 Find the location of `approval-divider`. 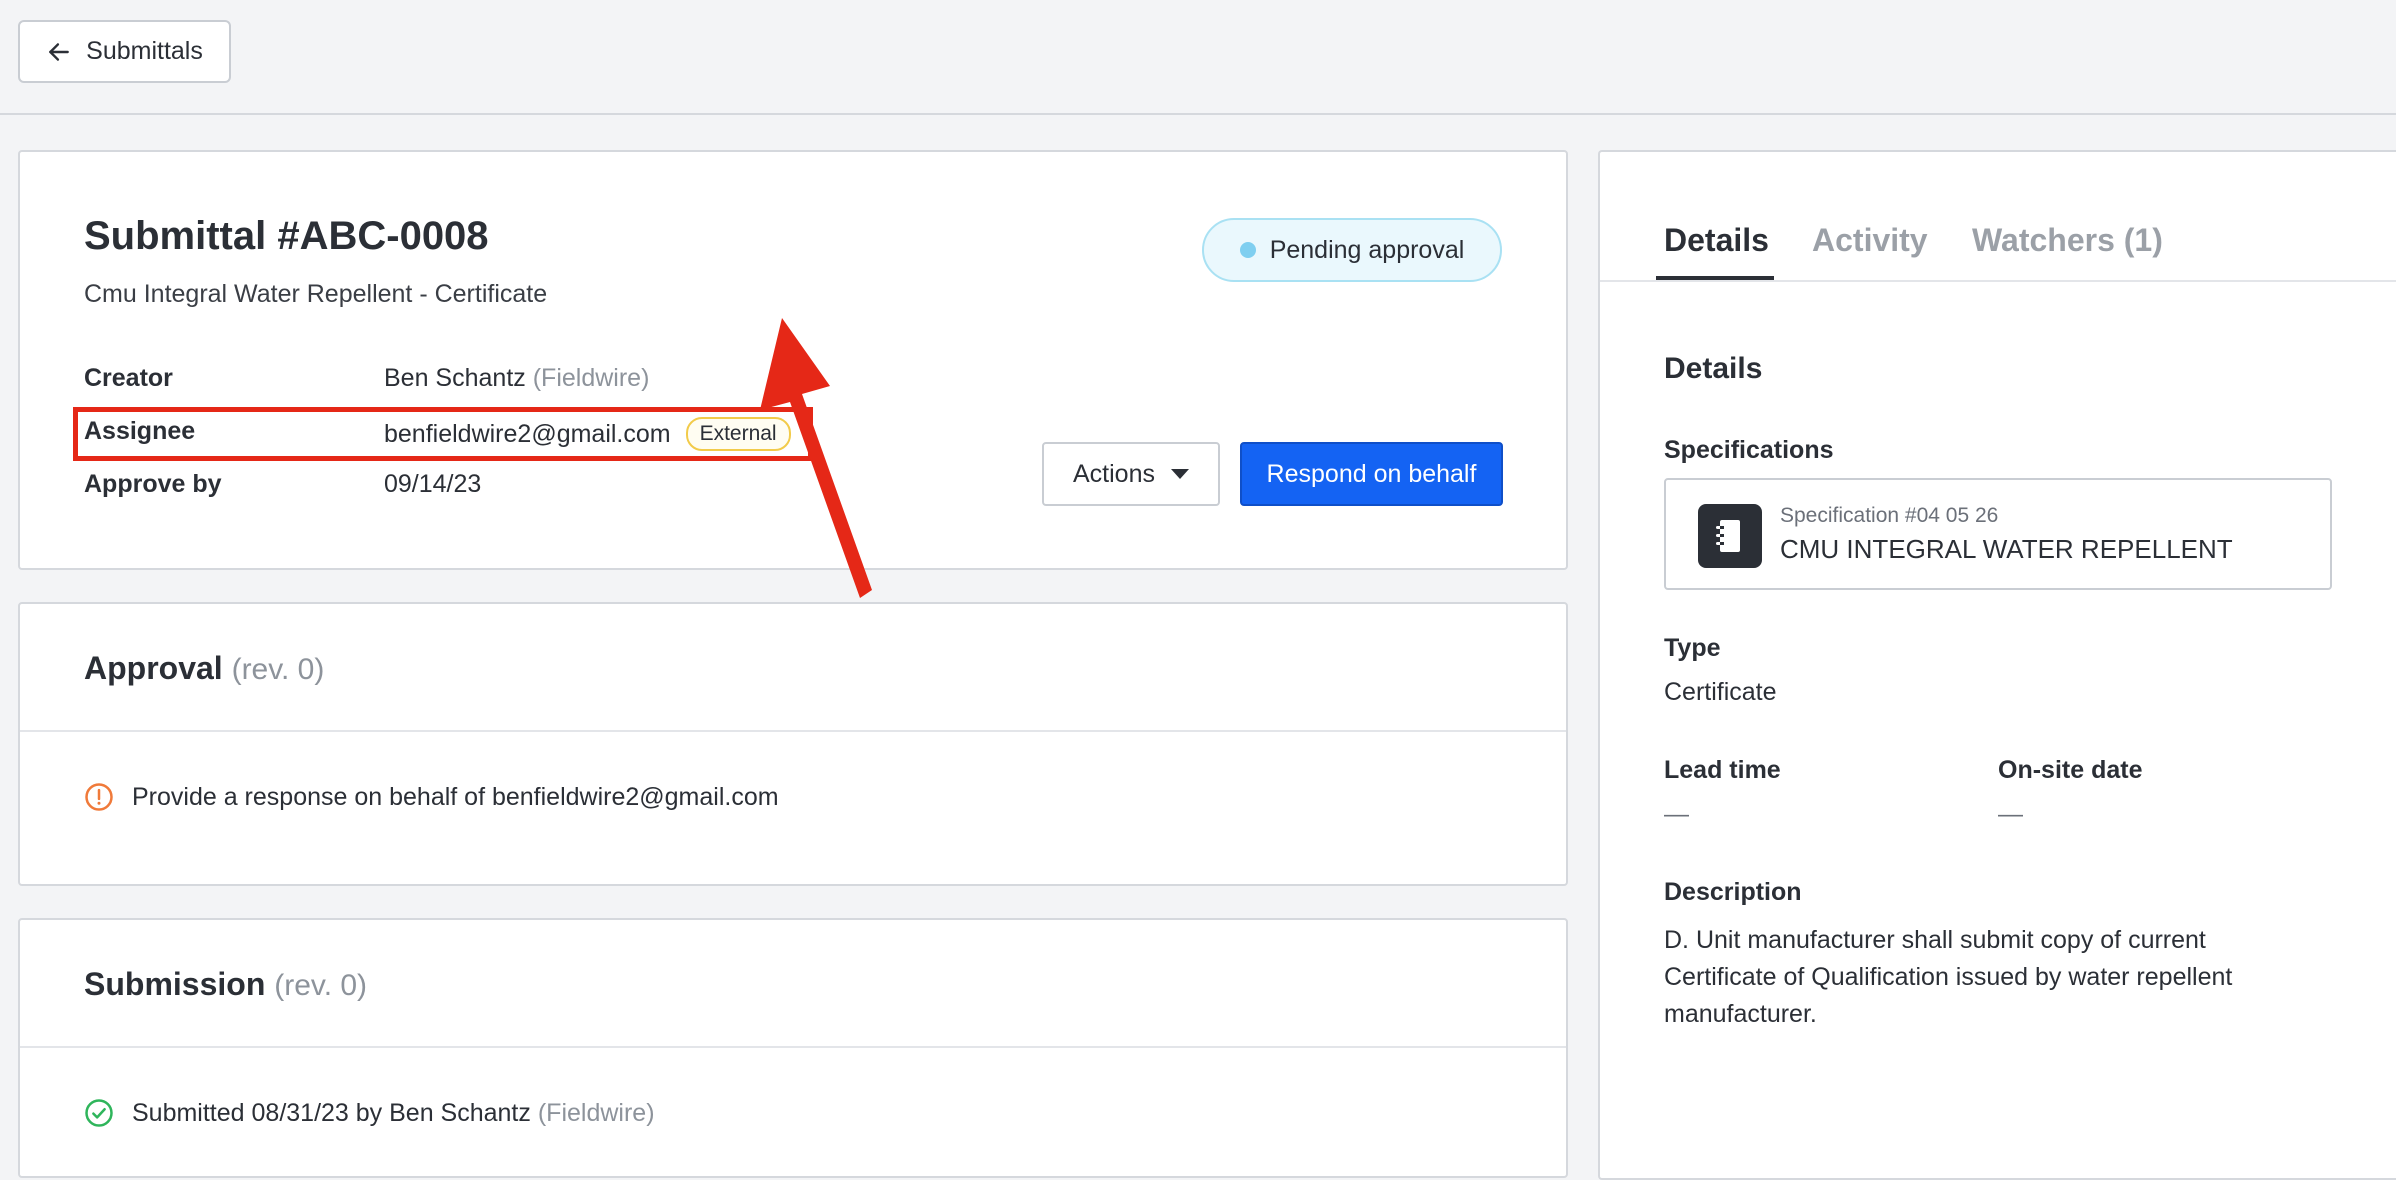

approval-divider is located at coordinates (793, 731).